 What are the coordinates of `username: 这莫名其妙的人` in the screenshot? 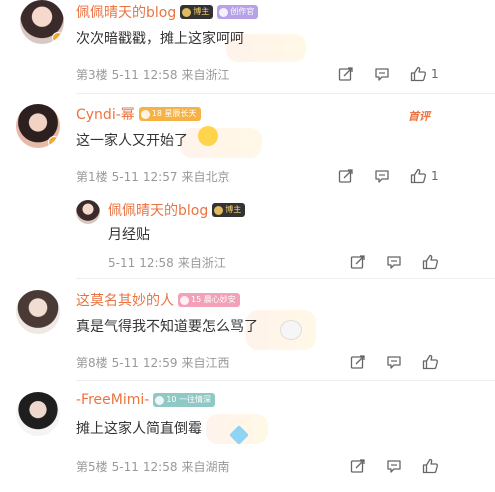 It's located at (125, 300).